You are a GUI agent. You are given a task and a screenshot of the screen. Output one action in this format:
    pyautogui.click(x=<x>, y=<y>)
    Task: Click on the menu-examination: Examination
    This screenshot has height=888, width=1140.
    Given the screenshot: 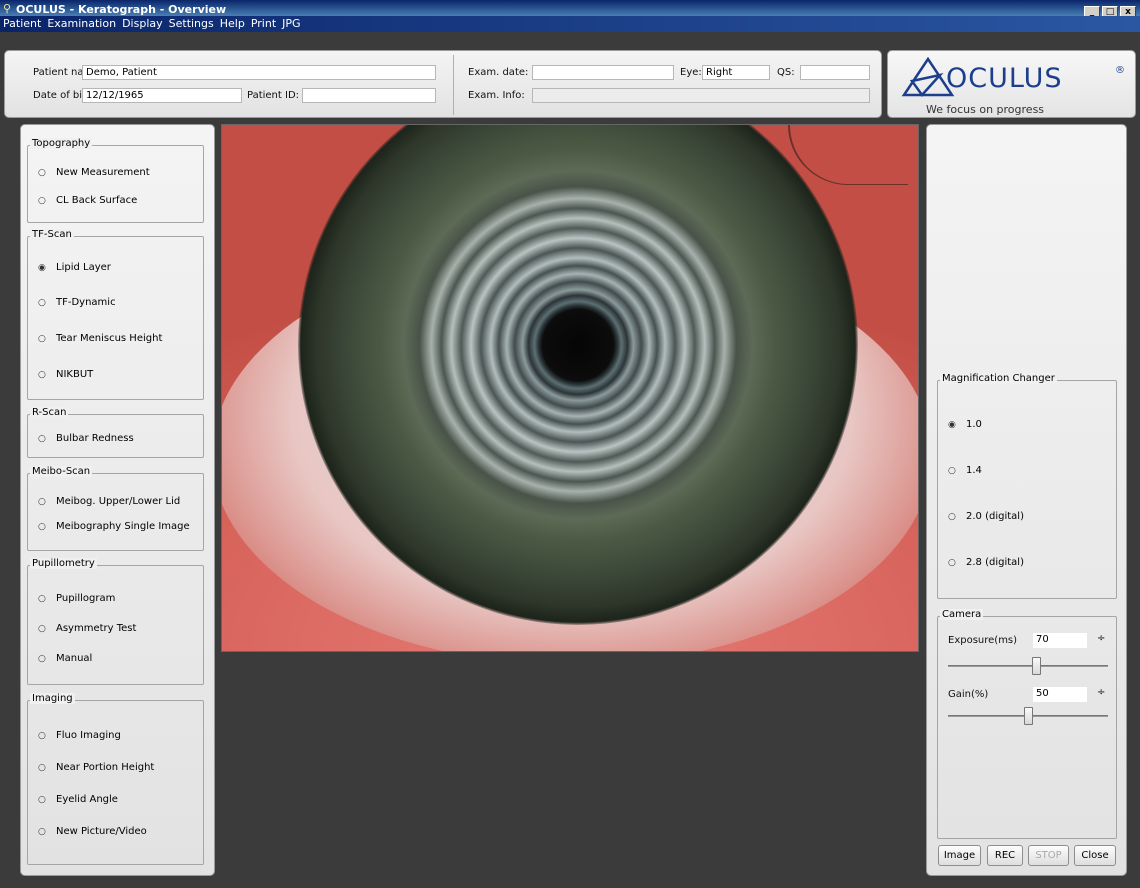 What is the action you would take?
    pyautogui.click(x=81, y=24)
    